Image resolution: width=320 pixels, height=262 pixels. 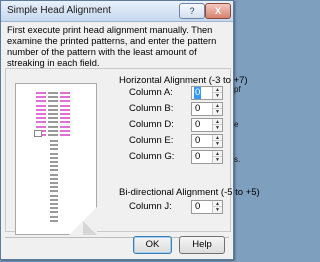 I want to click on column-j-down-arrow-icon: ▼, so click(x=217, y=210).